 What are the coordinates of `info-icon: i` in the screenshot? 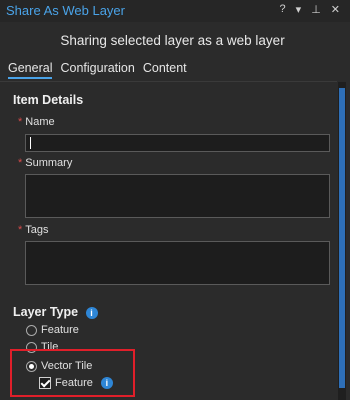 It's located at (91, 312).